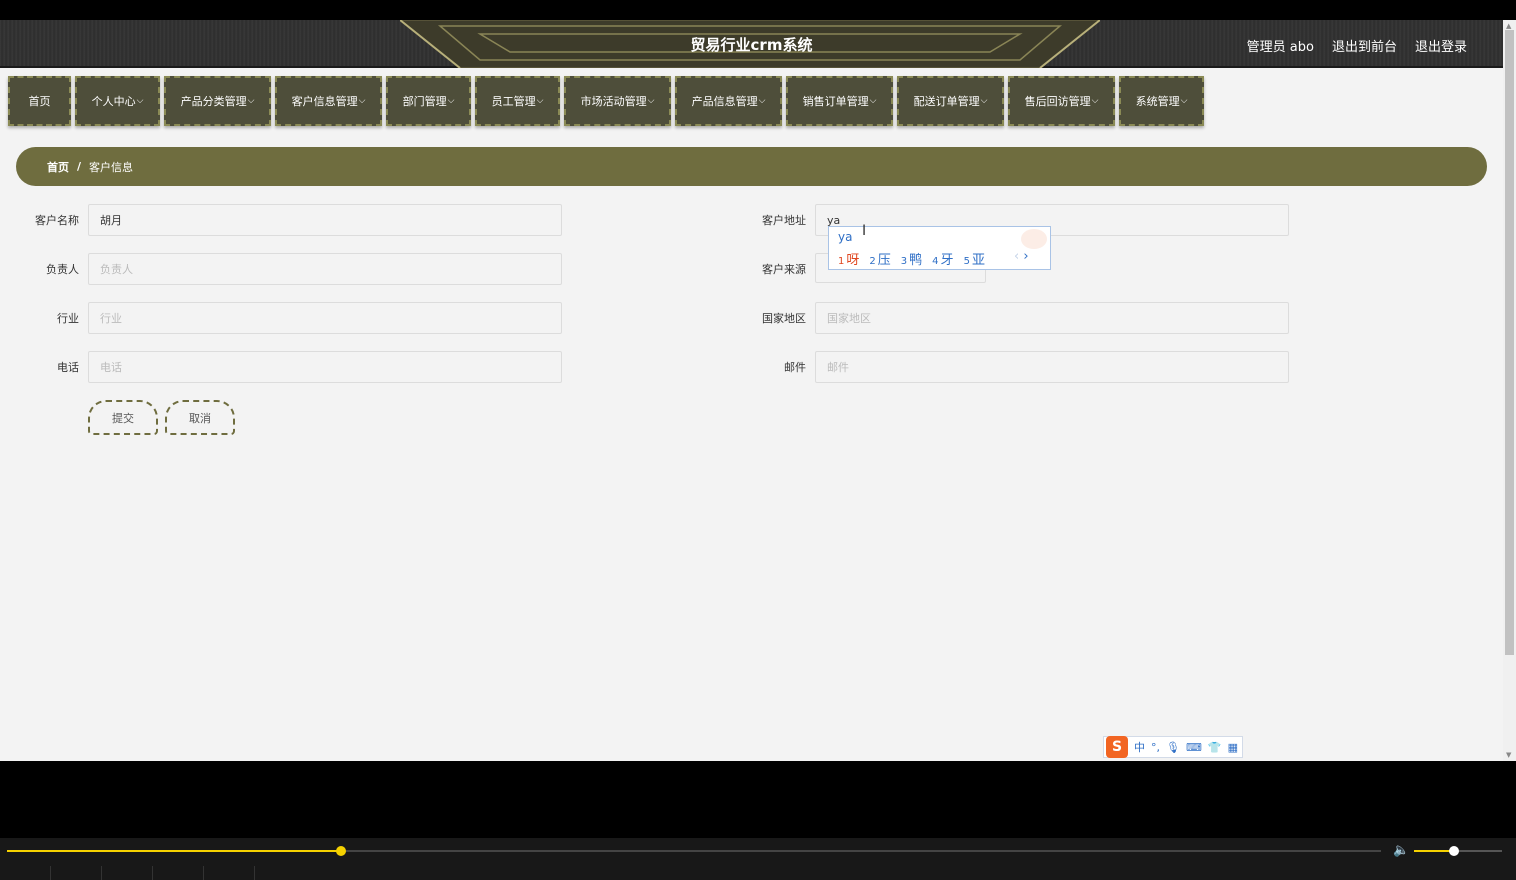 This screenshot has width=1516, height=880. Describe the element at coordinates (853, 260) in the screenshot. I see `ime-candidate-char: 呀` at that location.